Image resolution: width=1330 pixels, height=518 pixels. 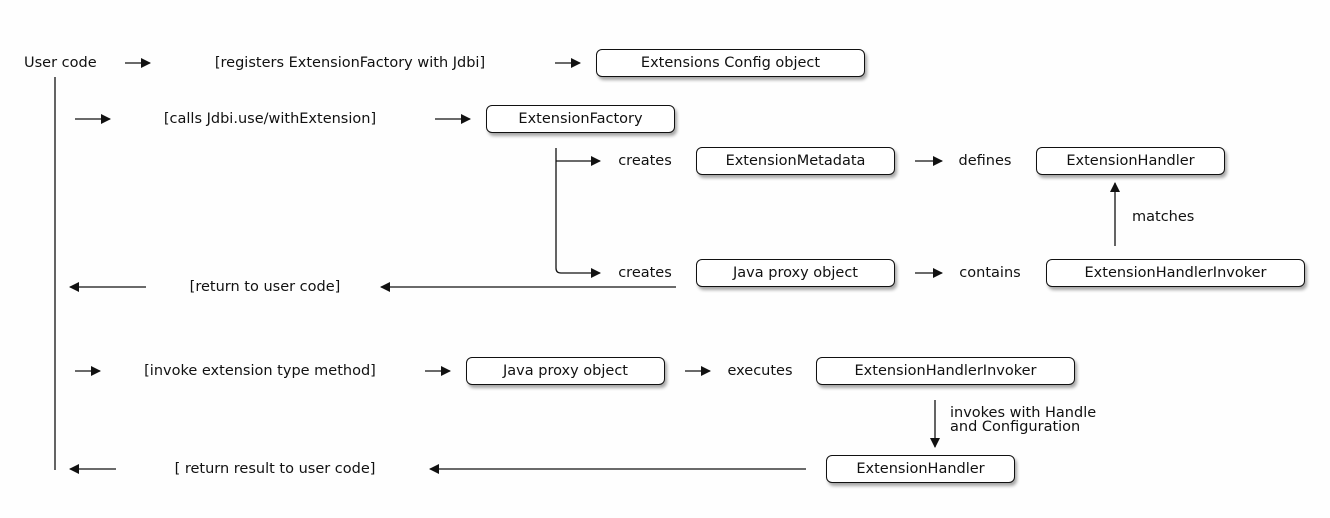 What do you see at coordinates (565, 371) in the screenshot?
I see `box-java-proxy-bottom: Java proxy object` at bounding box center [565, 371].